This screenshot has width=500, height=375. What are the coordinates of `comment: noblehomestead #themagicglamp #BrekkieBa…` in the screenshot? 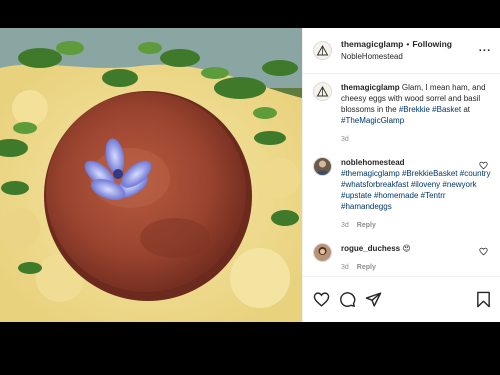 It's located at (401, 194).